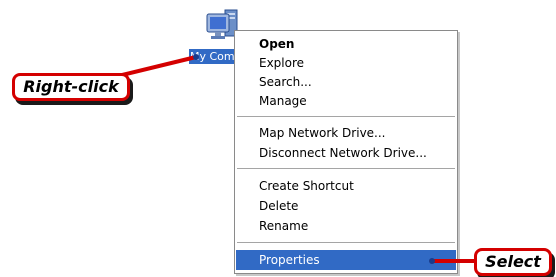  What do you see at coordinates (71, 87) in the screenshot?
I see `right-click-callout: Right-click` at bounding box center [71, 87].